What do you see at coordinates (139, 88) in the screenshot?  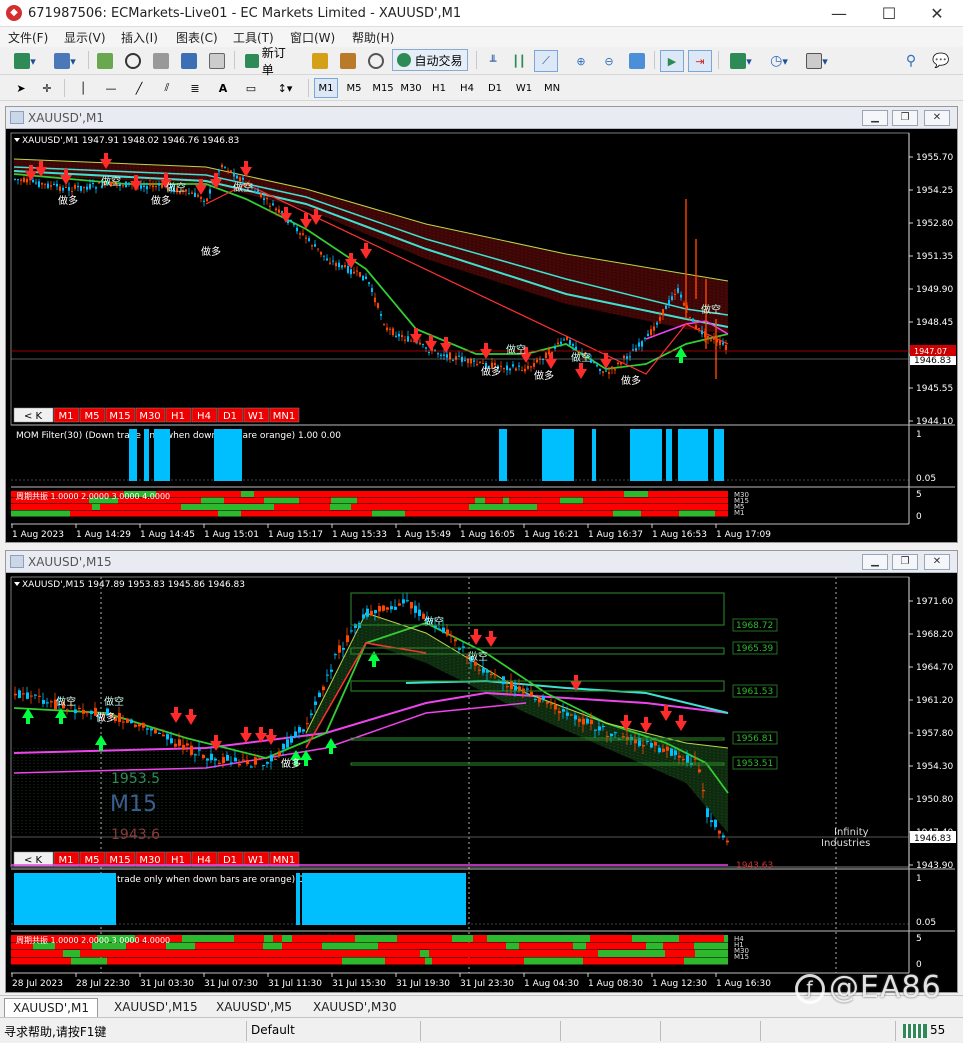 I see `trendline-button: ╱` at bounding box center [139, 88].